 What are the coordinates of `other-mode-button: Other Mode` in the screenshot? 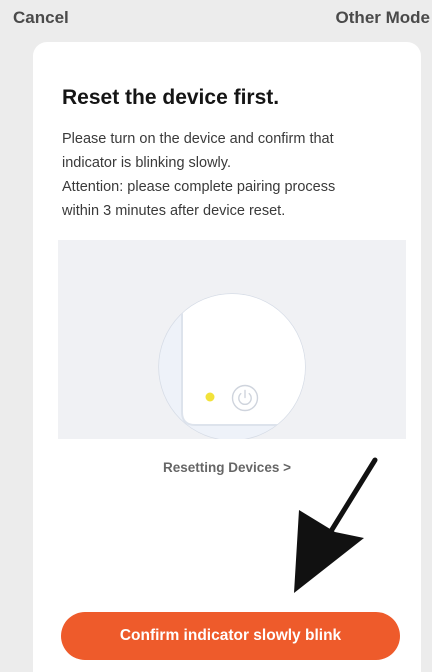 It's located at (383, 18).